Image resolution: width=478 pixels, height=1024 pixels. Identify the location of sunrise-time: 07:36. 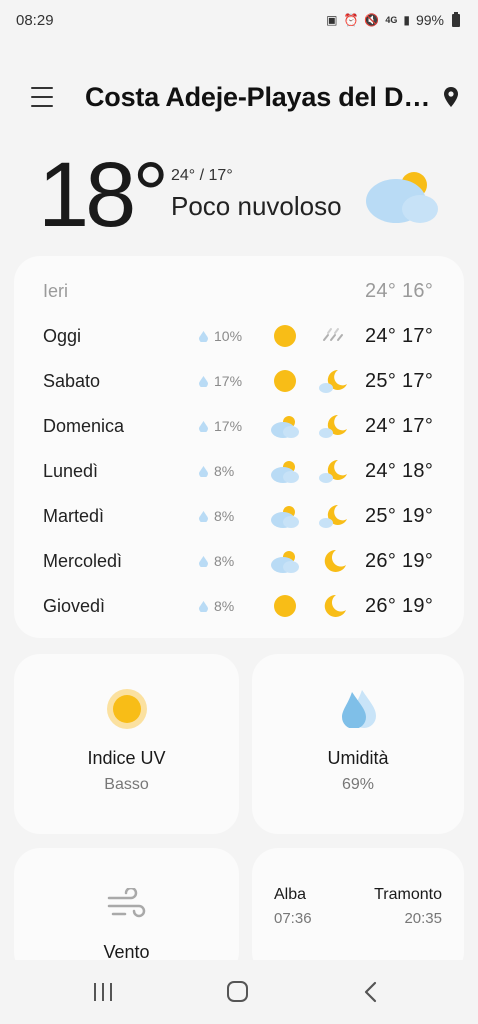
(293, 918).